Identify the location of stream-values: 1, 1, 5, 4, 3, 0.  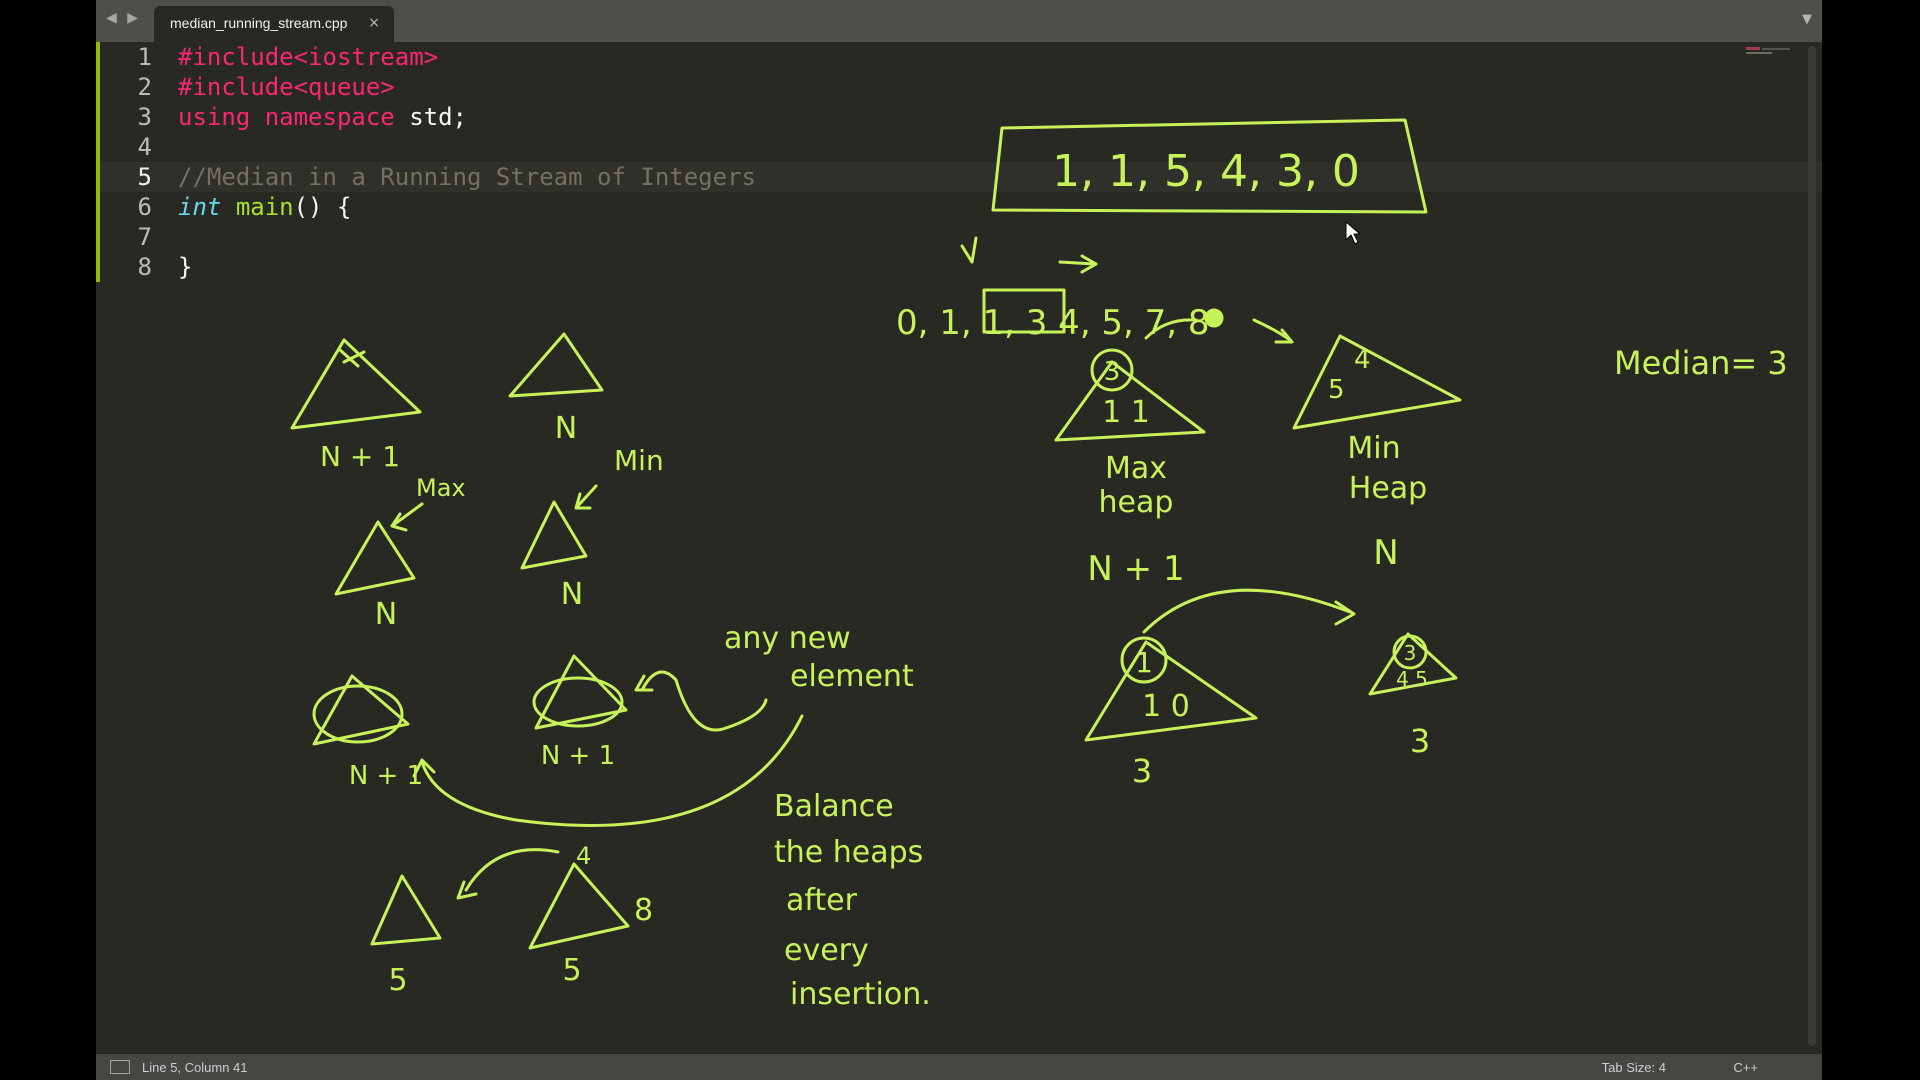
(1206, 171).